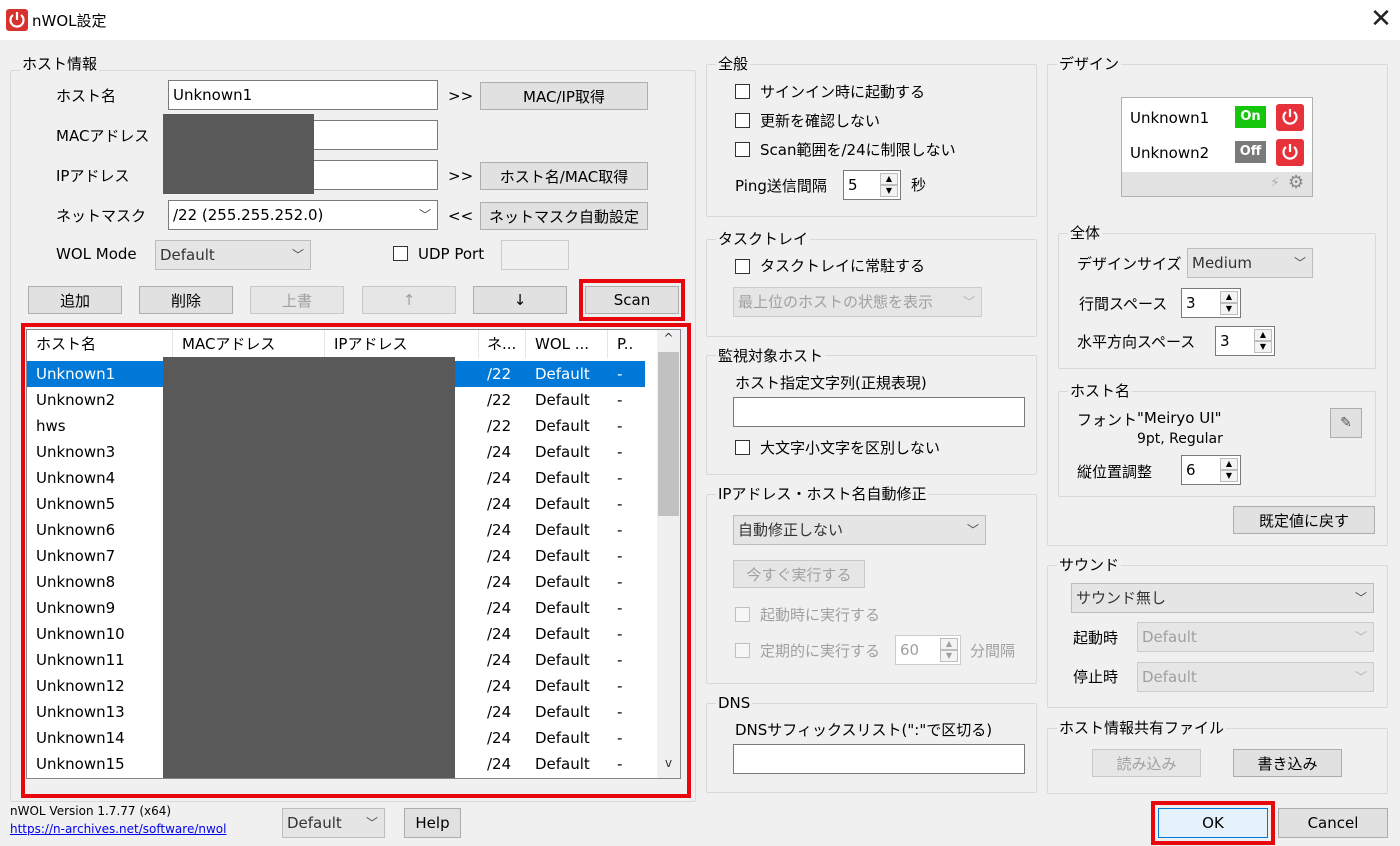 The width and height of the screenshot is (1400, 846). I want to click on dns-suffix-input, so click(879, 759).